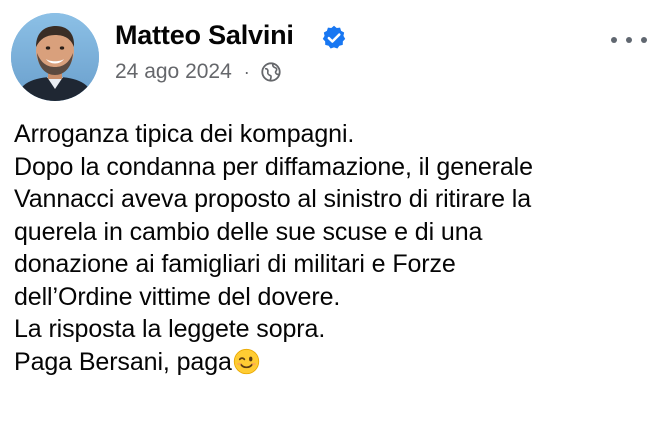  I want to click on post-text-last-line: Paga Bersani, paga, so click(332, 362).